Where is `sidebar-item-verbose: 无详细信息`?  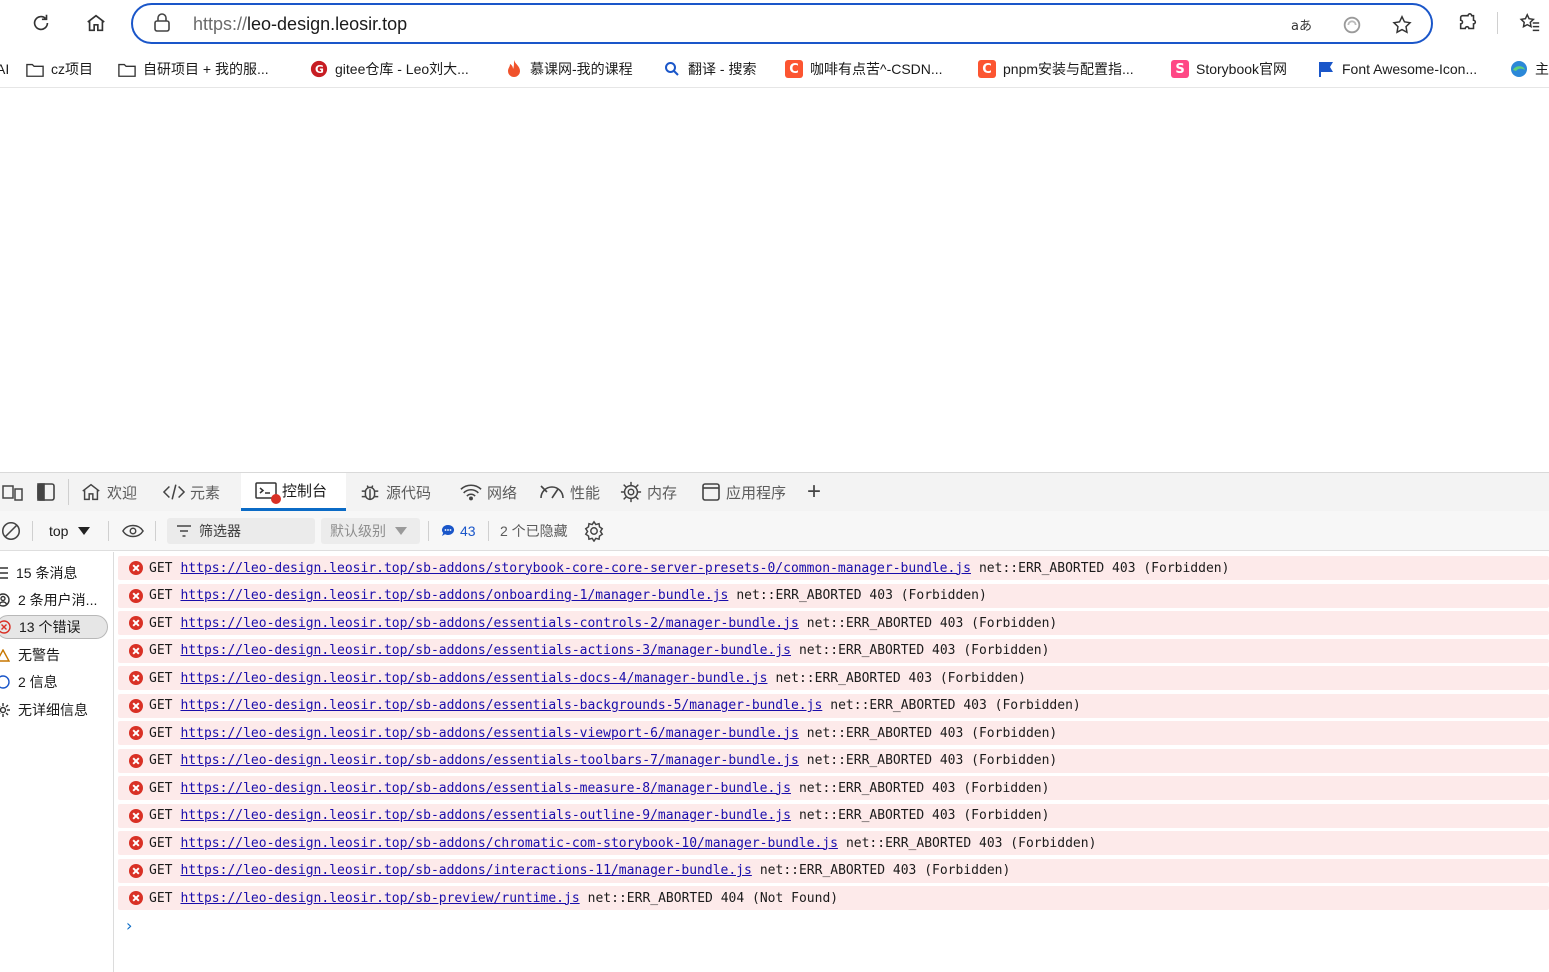 sidebar-item-verbose: 无详细信息 is located at coordinates (44, 710).